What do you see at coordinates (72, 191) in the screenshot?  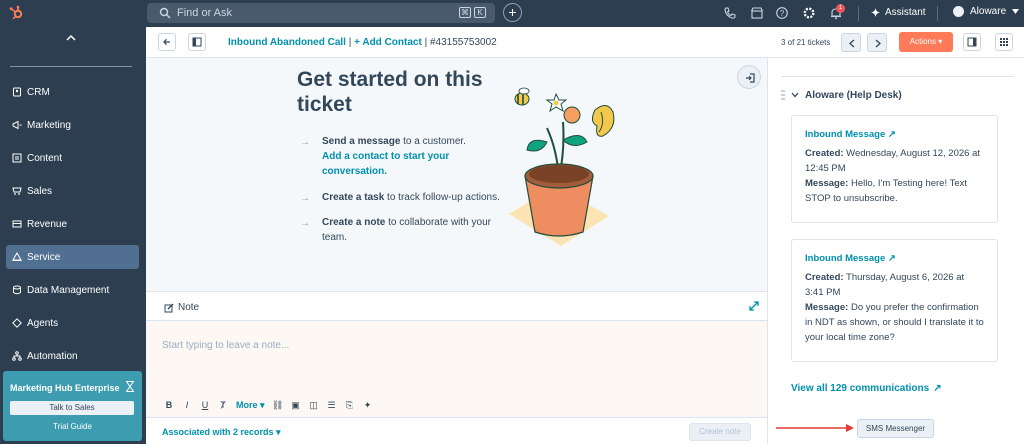 I see `sidebar-item-sales: Sales` at bounding box center [72, 191].